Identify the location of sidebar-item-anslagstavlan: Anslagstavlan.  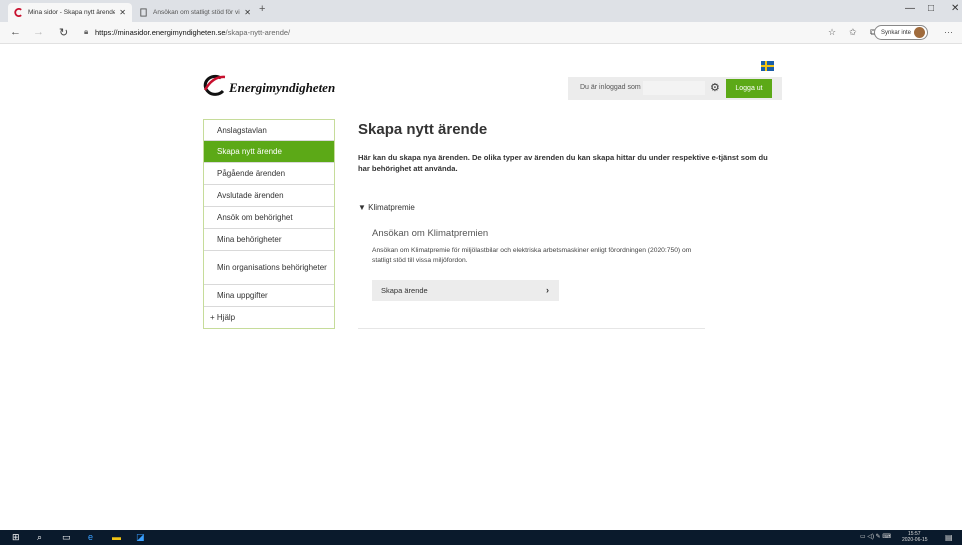
(269, 130).